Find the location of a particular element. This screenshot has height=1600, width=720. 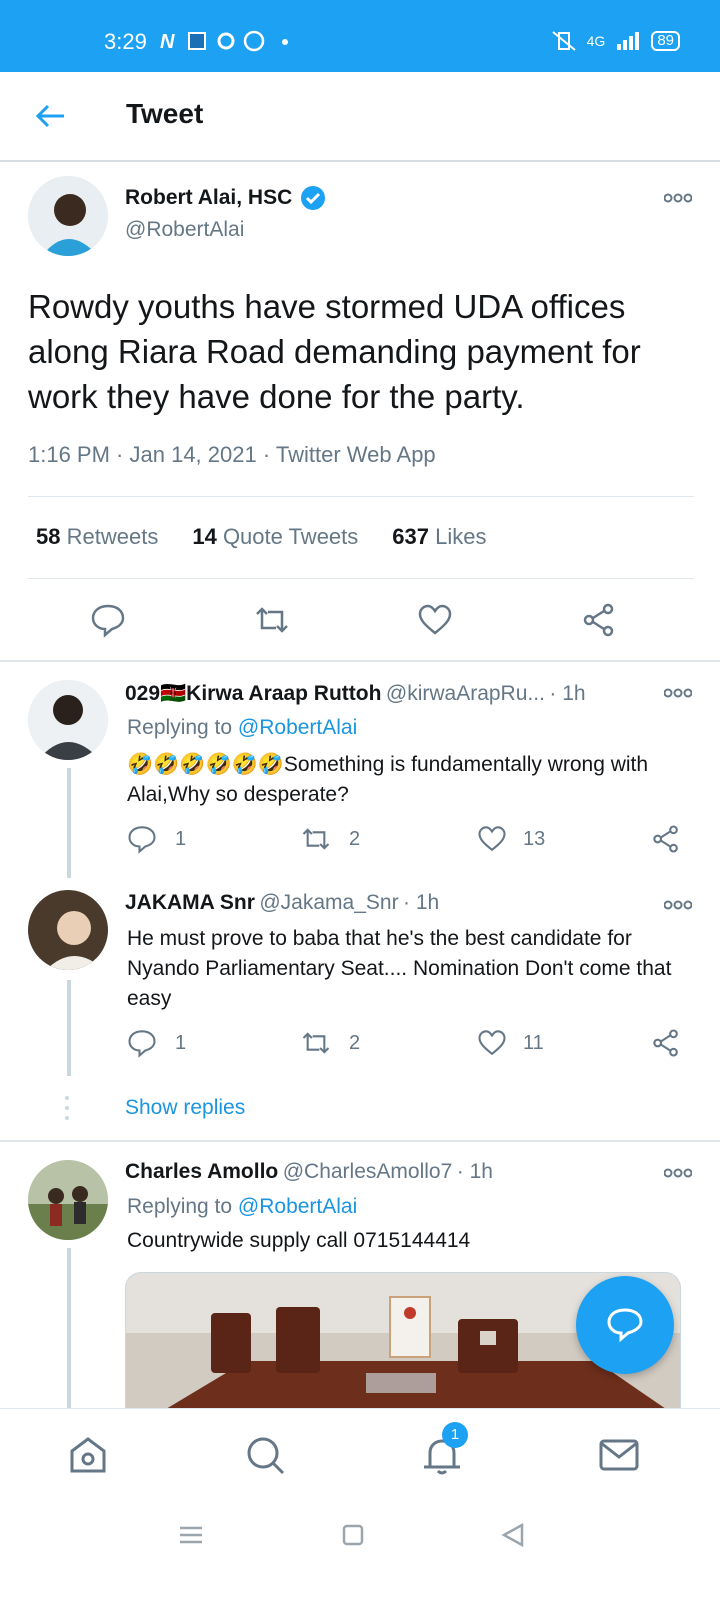

quote-tweets-stat: 14 Quote Tweets is located at coordinates (275, 537).